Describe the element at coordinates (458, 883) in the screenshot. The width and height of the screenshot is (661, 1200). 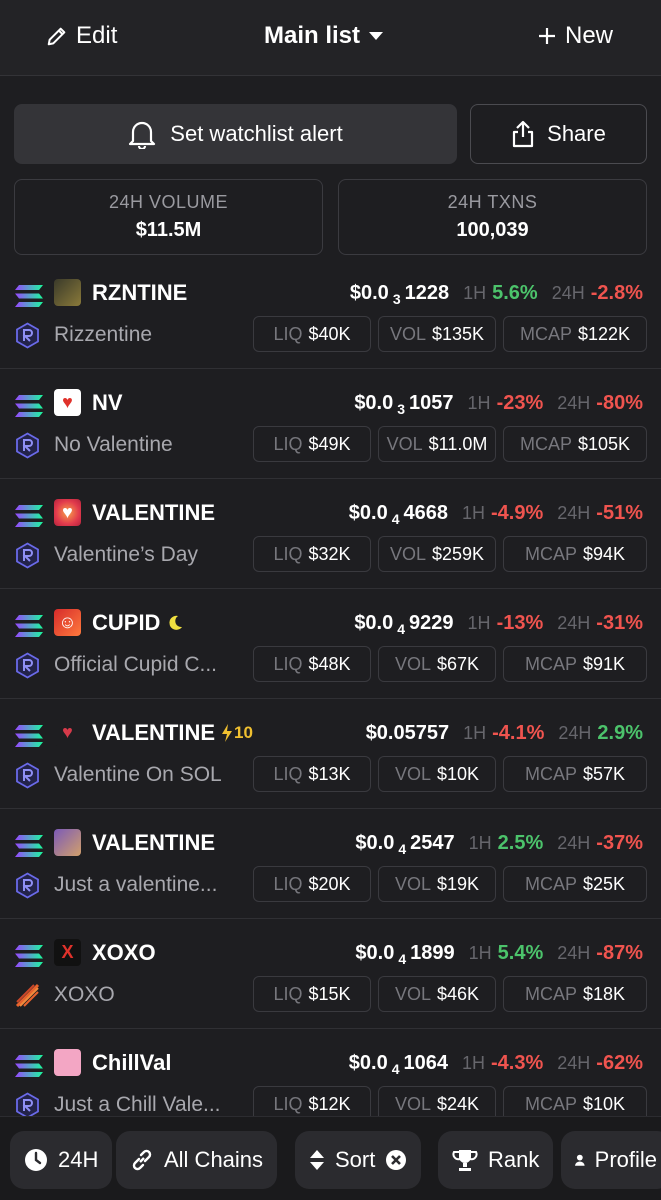
I see `vol-value: $19K` at that location.